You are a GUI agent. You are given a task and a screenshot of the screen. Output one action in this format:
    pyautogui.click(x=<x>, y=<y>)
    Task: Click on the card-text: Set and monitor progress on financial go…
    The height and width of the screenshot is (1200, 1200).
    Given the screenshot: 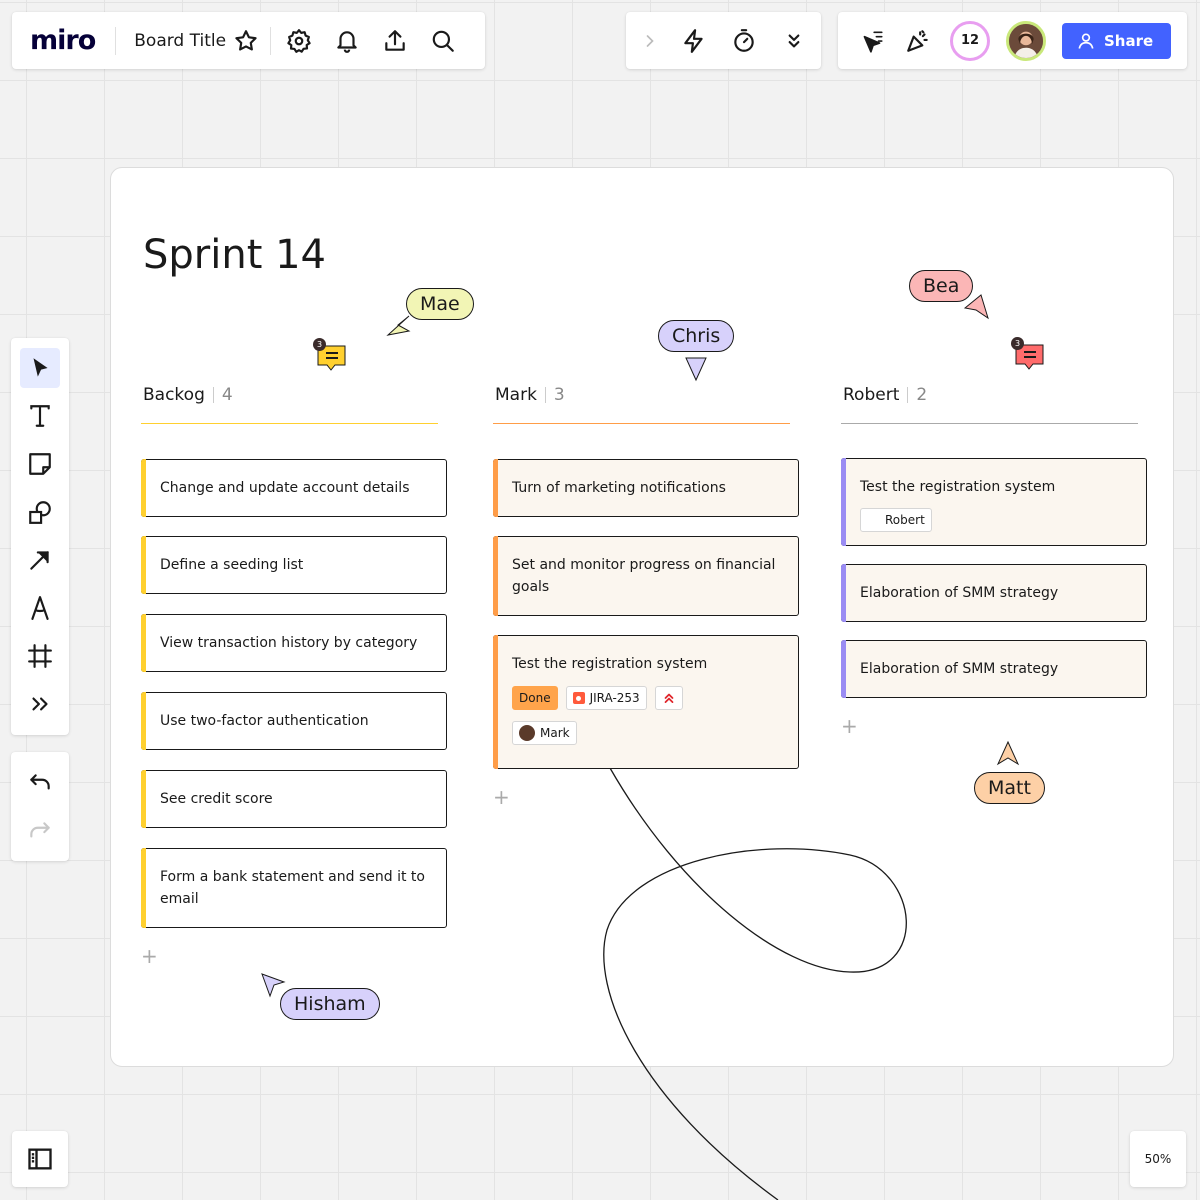 What is the action you would take?
    pyautogui.click(x=644, y=576)
    